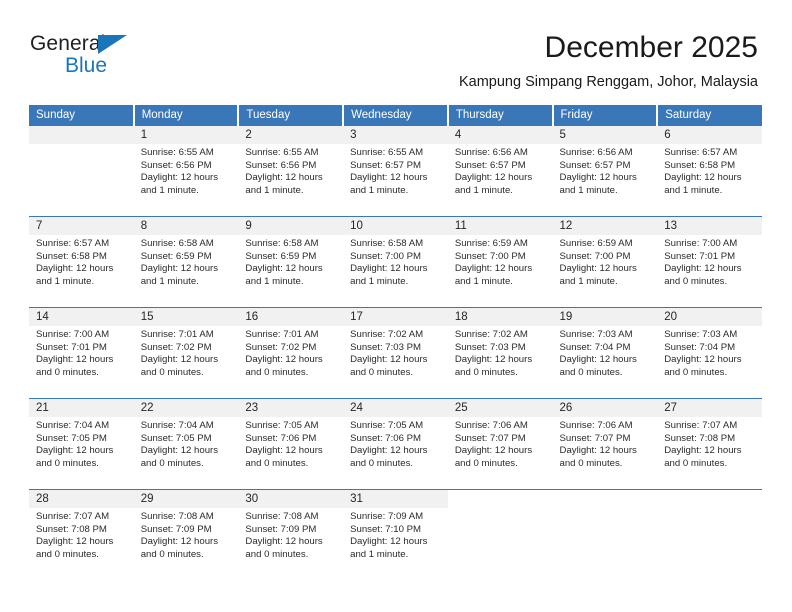 This screenshot has width=792, height=612. Describe the element at coordinates (500, 135) in the screenshot. I see `day-number: 4` at that location.